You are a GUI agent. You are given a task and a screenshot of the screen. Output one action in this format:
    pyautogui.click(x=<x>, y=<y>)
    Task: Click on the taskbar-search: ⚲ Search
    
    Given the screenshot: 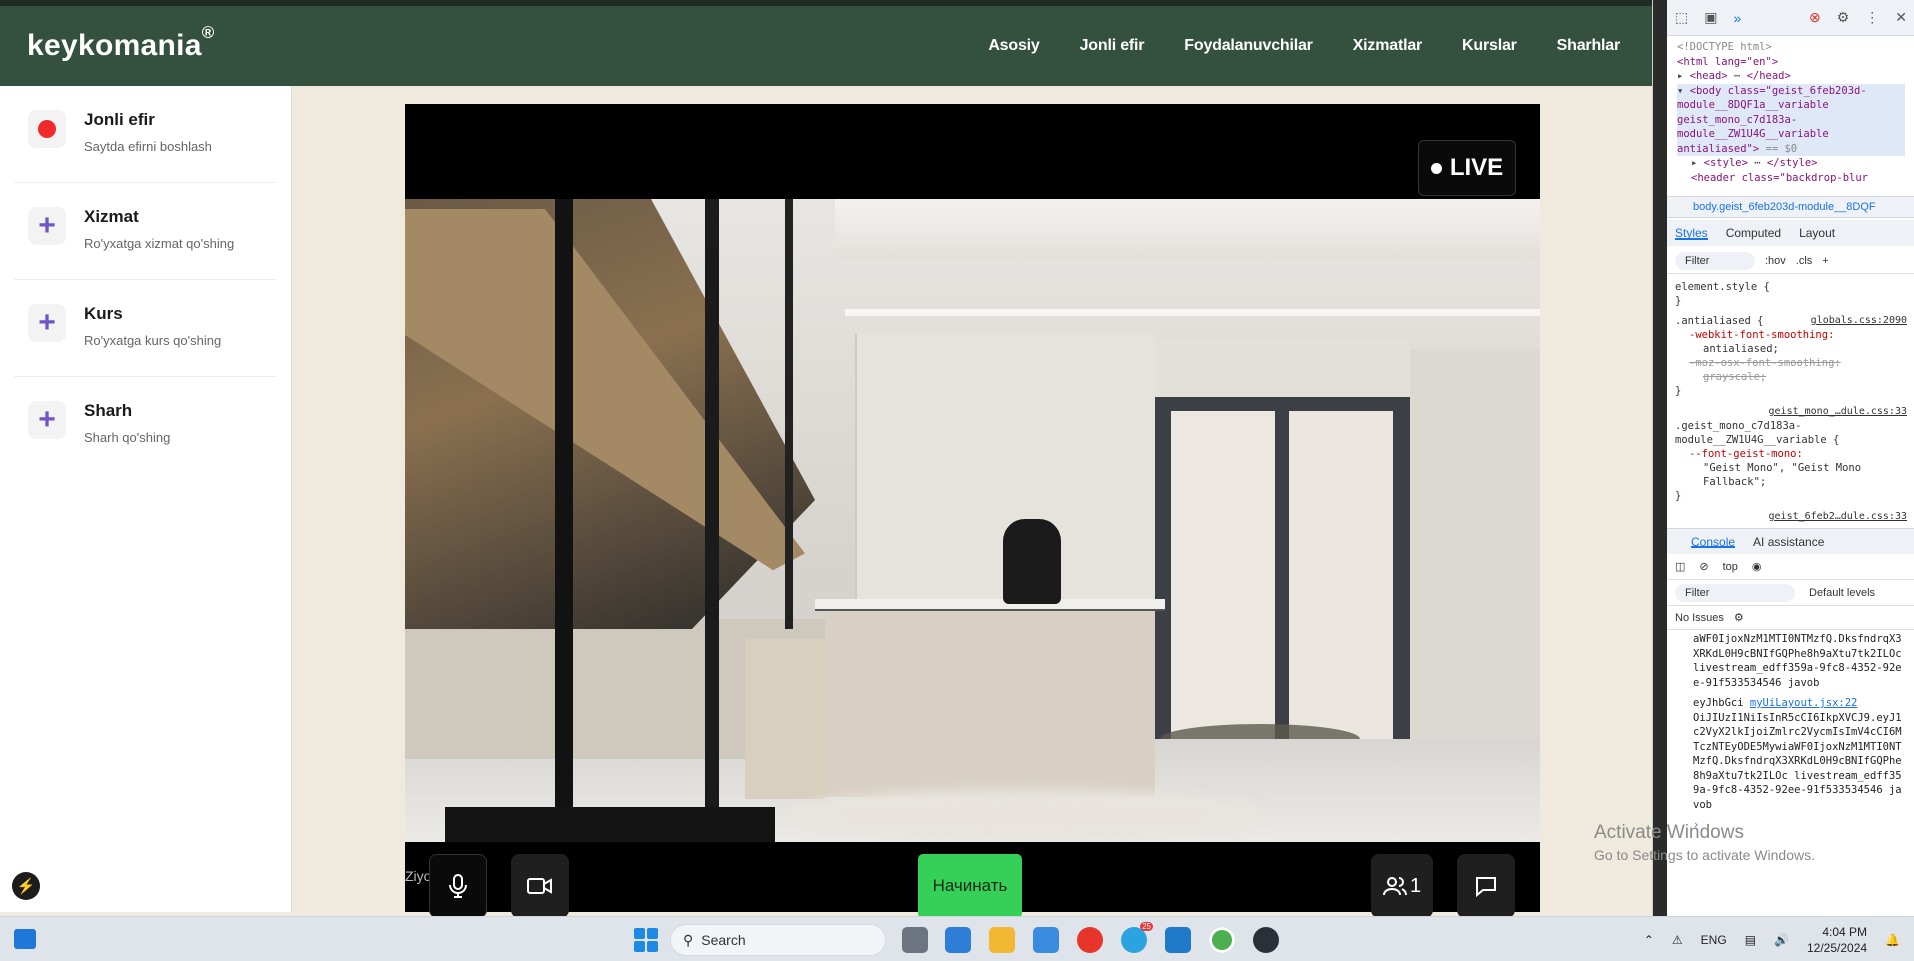 What is the action you would take?
    pyautogui.click(x=778, y=940)
    